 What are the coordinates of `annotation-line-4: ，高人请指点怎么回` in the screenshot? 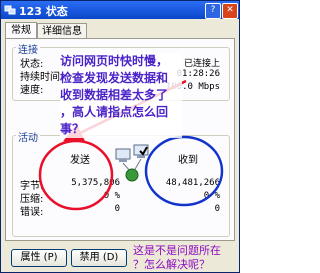 It's located at (114, 112).